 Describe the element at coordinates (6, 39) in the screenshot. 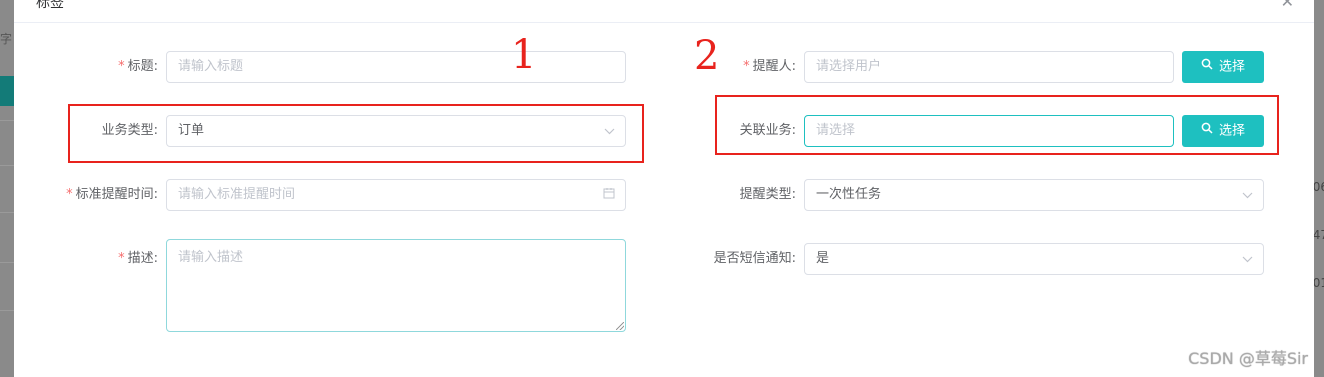

I see `background-text-fragment: 字` at that location.